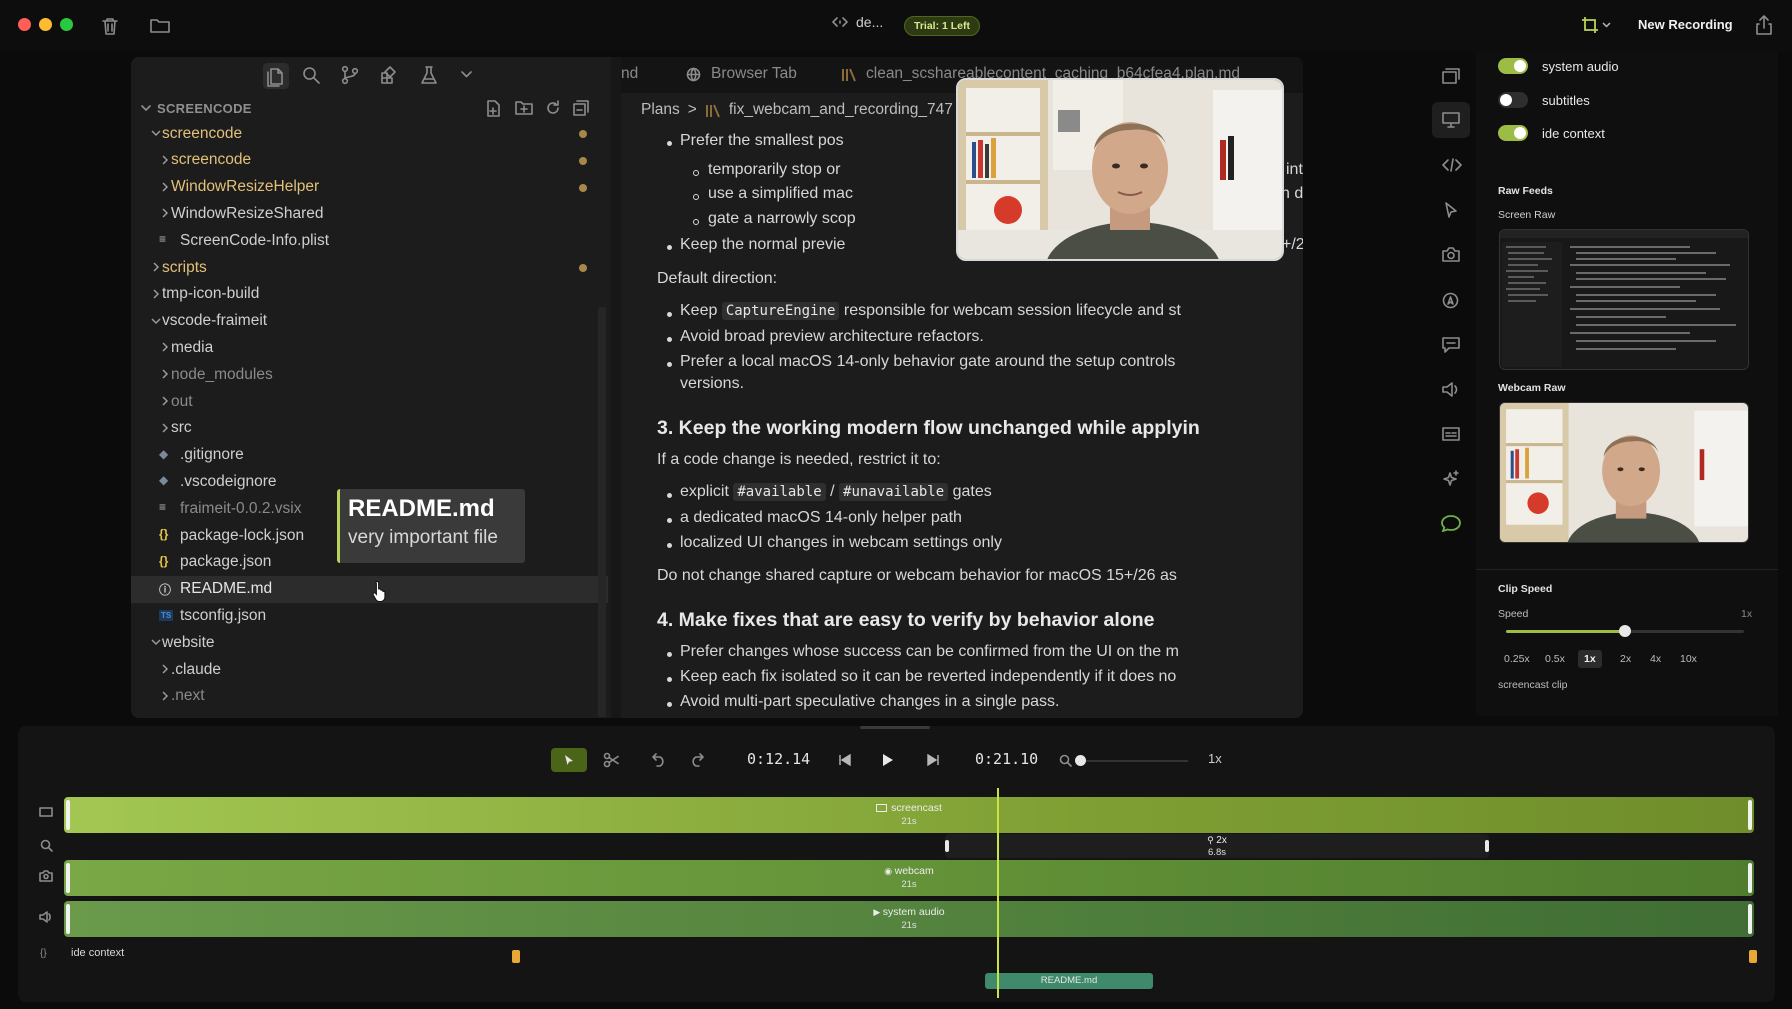 This screenshot has width=1792, height=1009. I want to click on code-icon, so click(1452, 165).